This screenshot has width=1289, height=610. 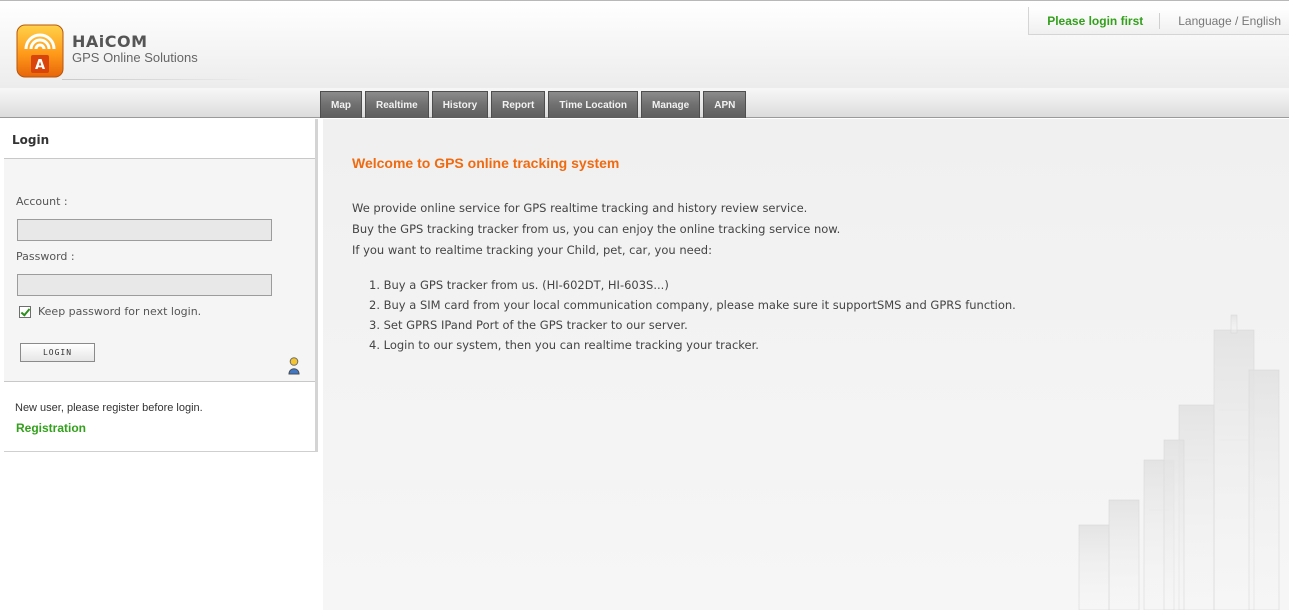 What do you see at coordinates (120, 311) in the screenshot?
I see `keep-password-label: Keep password for next login.` at bounding box center [120, 311].